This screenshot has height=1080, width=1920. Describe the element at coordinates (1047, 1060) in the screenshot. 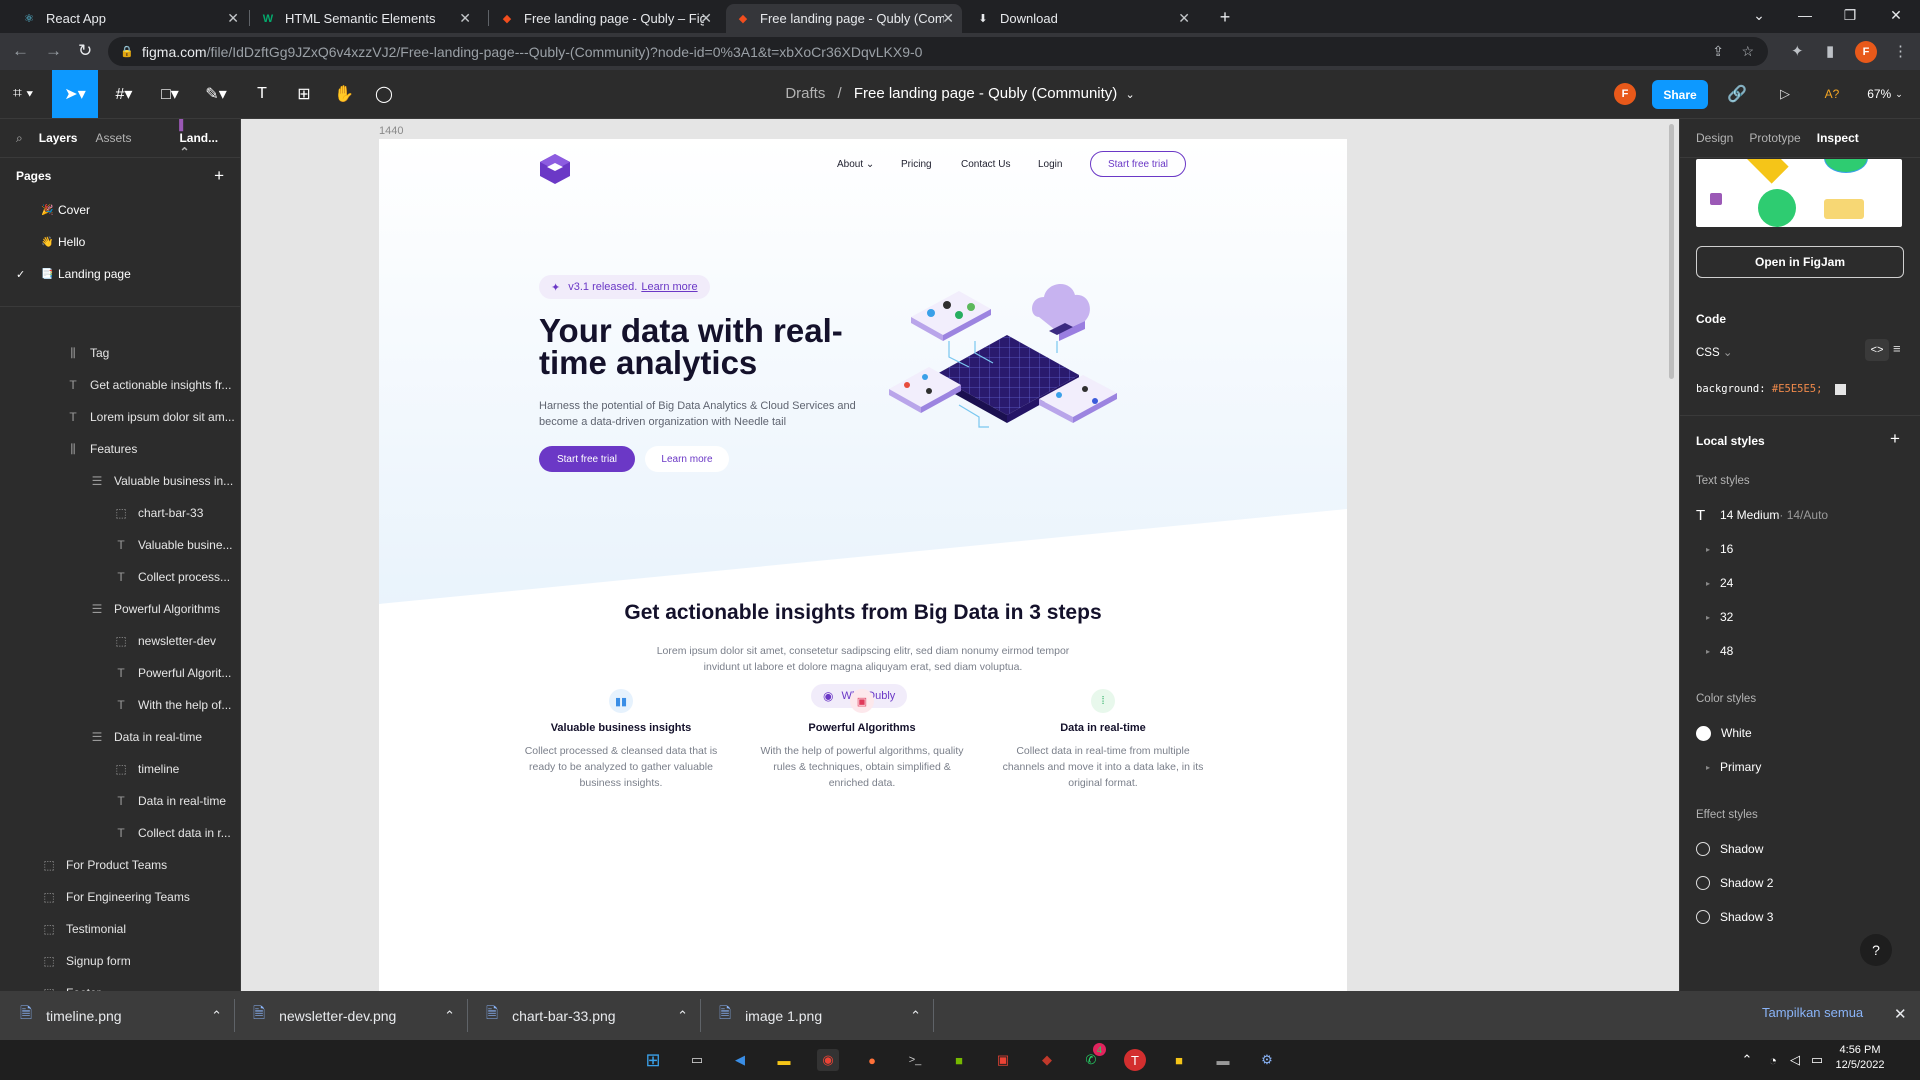

I see `app-icon: ◆` at that location.